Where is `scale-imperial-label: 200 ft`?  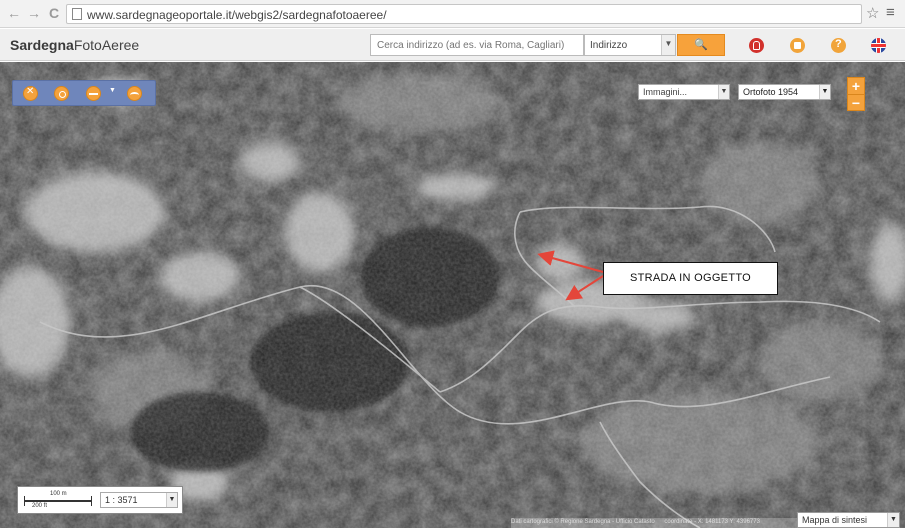 scale-imperial-label: 200 ft is located at coordinates (40, 506).